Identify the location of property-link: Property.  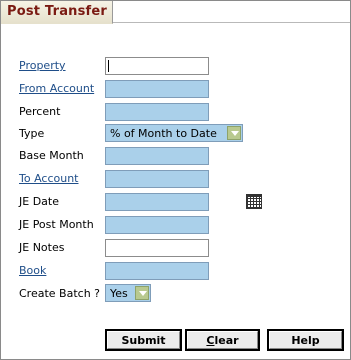
(42, 65).